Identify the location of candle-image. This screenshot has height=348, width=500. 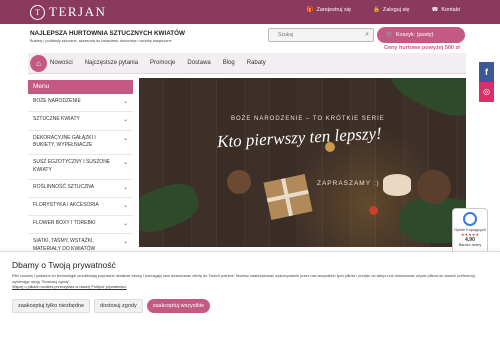
(397, 185).